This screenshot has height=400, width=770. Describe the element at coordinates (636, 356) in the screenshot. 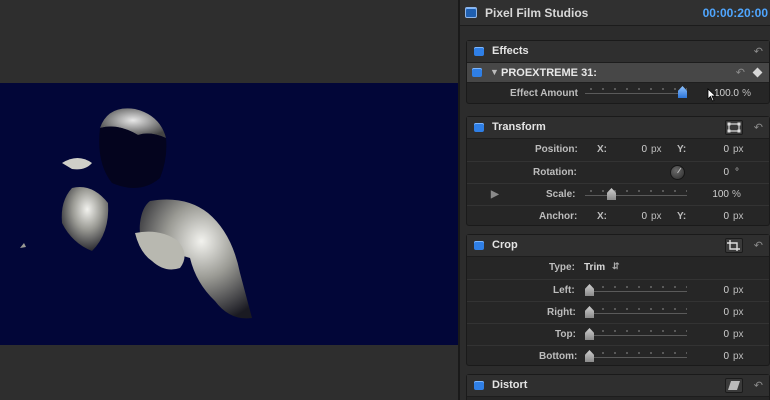

I see `crop-bottom-slider` at that location.